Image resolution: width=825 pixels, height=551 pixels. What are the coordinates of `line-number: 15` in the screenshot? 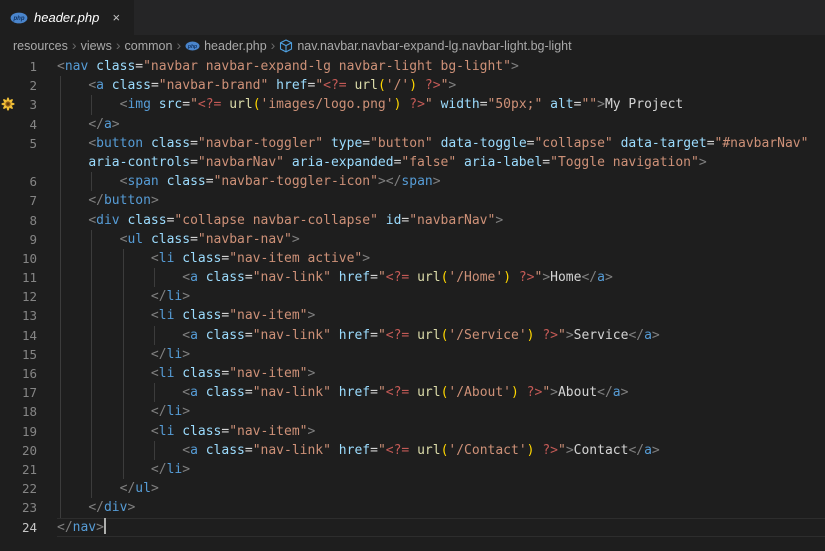 It's located at (26, 354).